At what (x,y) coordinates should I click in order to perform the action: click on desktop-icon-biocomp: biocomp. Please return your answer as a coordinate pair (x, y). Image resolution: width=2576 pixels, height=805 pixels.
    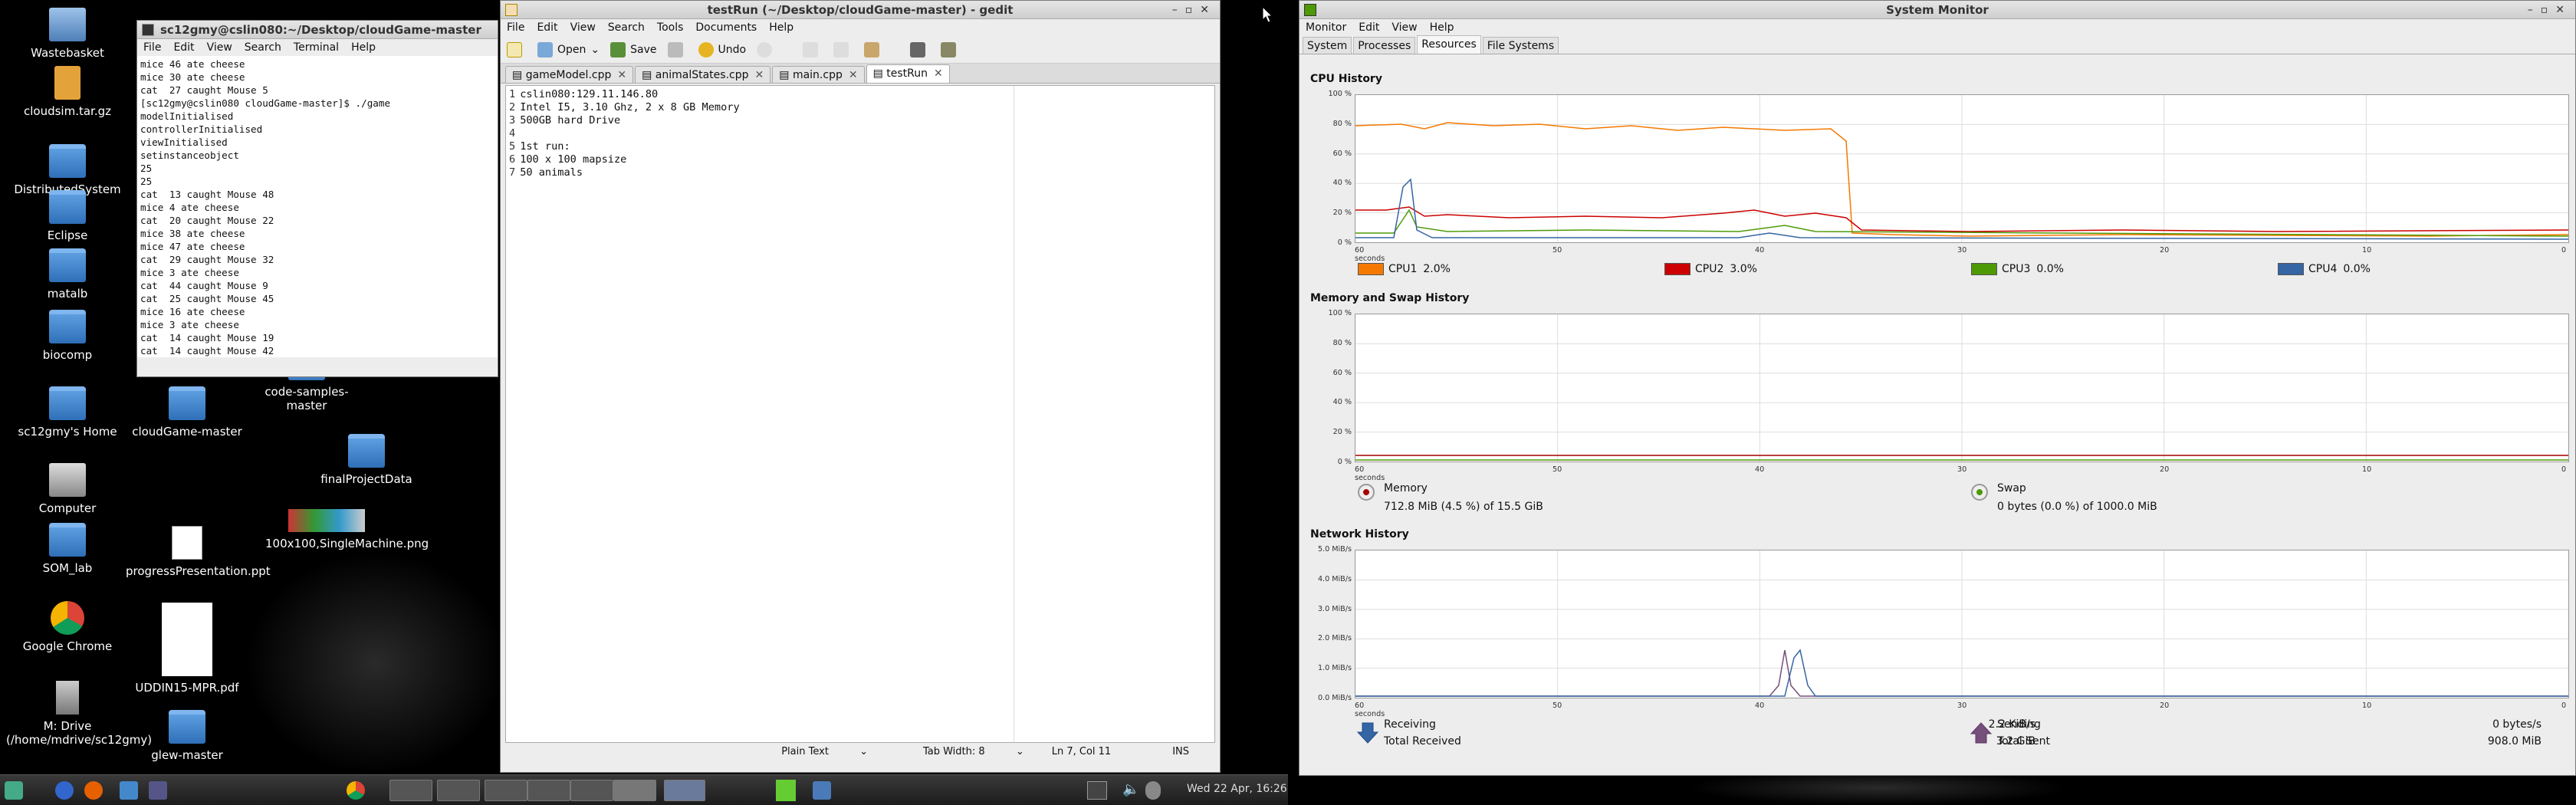
    Looking at the image, I should click on (67, 336).